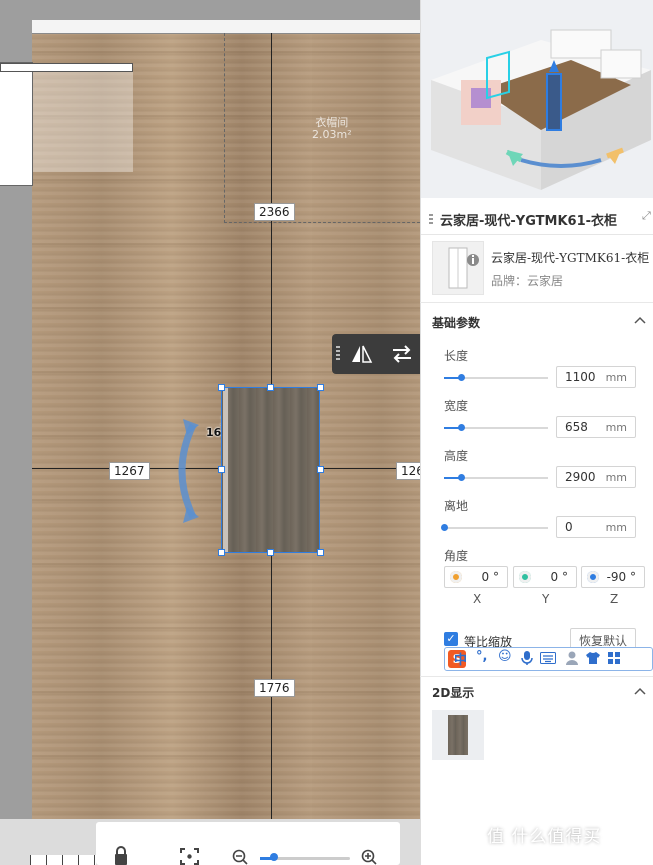  Describe the element at coordinates (129, 471) in the screenshot. I see `dimension-label-left: 1267` at that location.